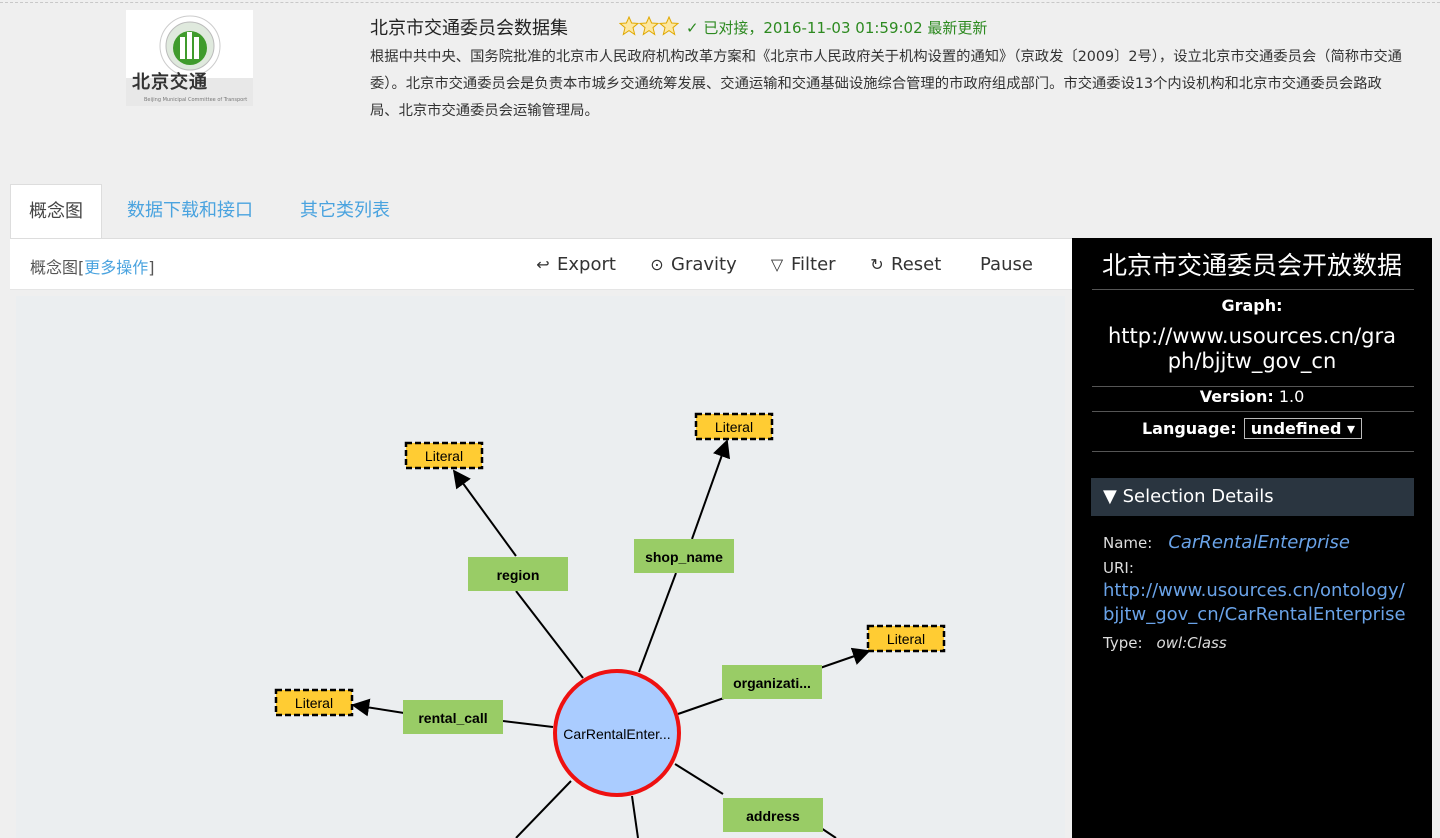 The height and width of the screenshot is (838, 1440). What do you see at coordinates (1118, 568) in the screenshot?
I see `uri-label: URI:` at bounding box center [1118, 568].